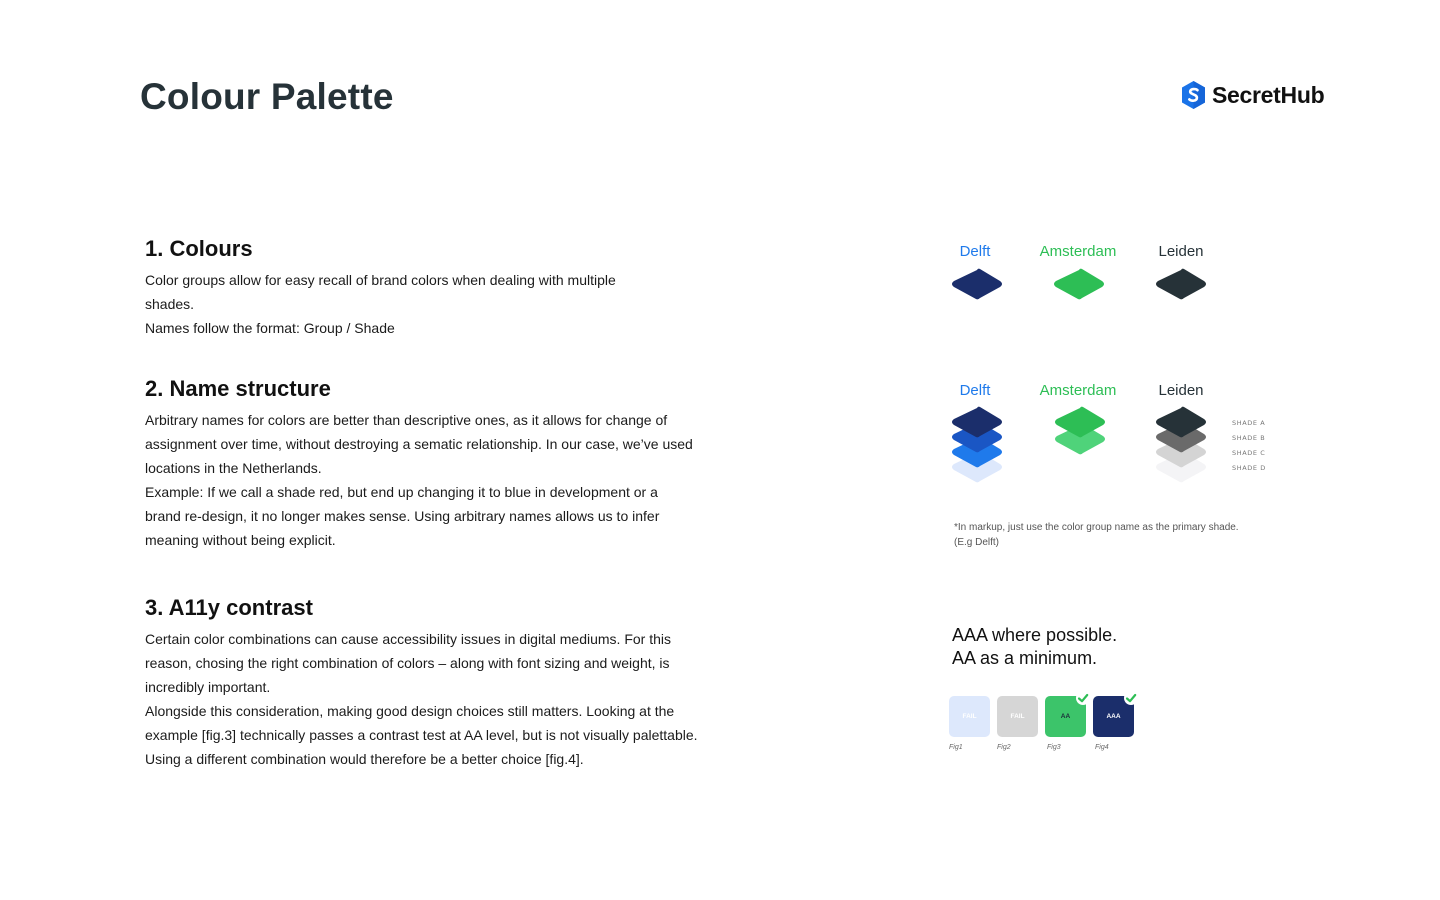  I want to click on contrast-line1-text: where possible., so click(1052, 635).